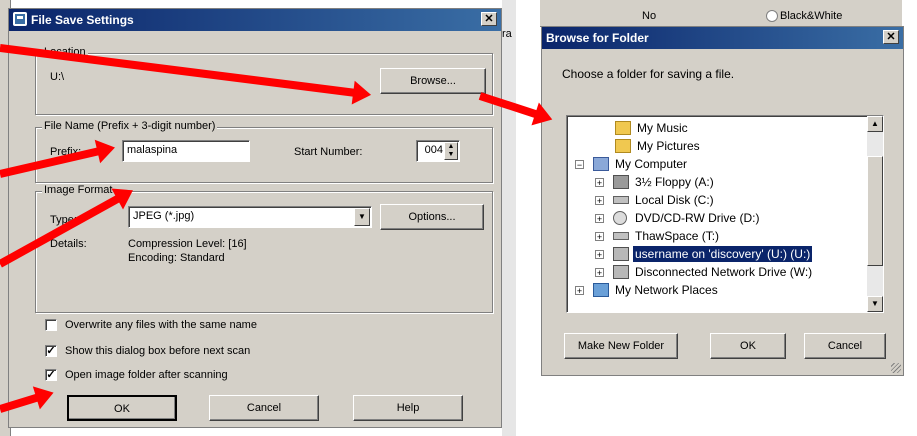 This screenshot has height=436, width=917. I want to click on location-path: U:\, so click(57, 77).